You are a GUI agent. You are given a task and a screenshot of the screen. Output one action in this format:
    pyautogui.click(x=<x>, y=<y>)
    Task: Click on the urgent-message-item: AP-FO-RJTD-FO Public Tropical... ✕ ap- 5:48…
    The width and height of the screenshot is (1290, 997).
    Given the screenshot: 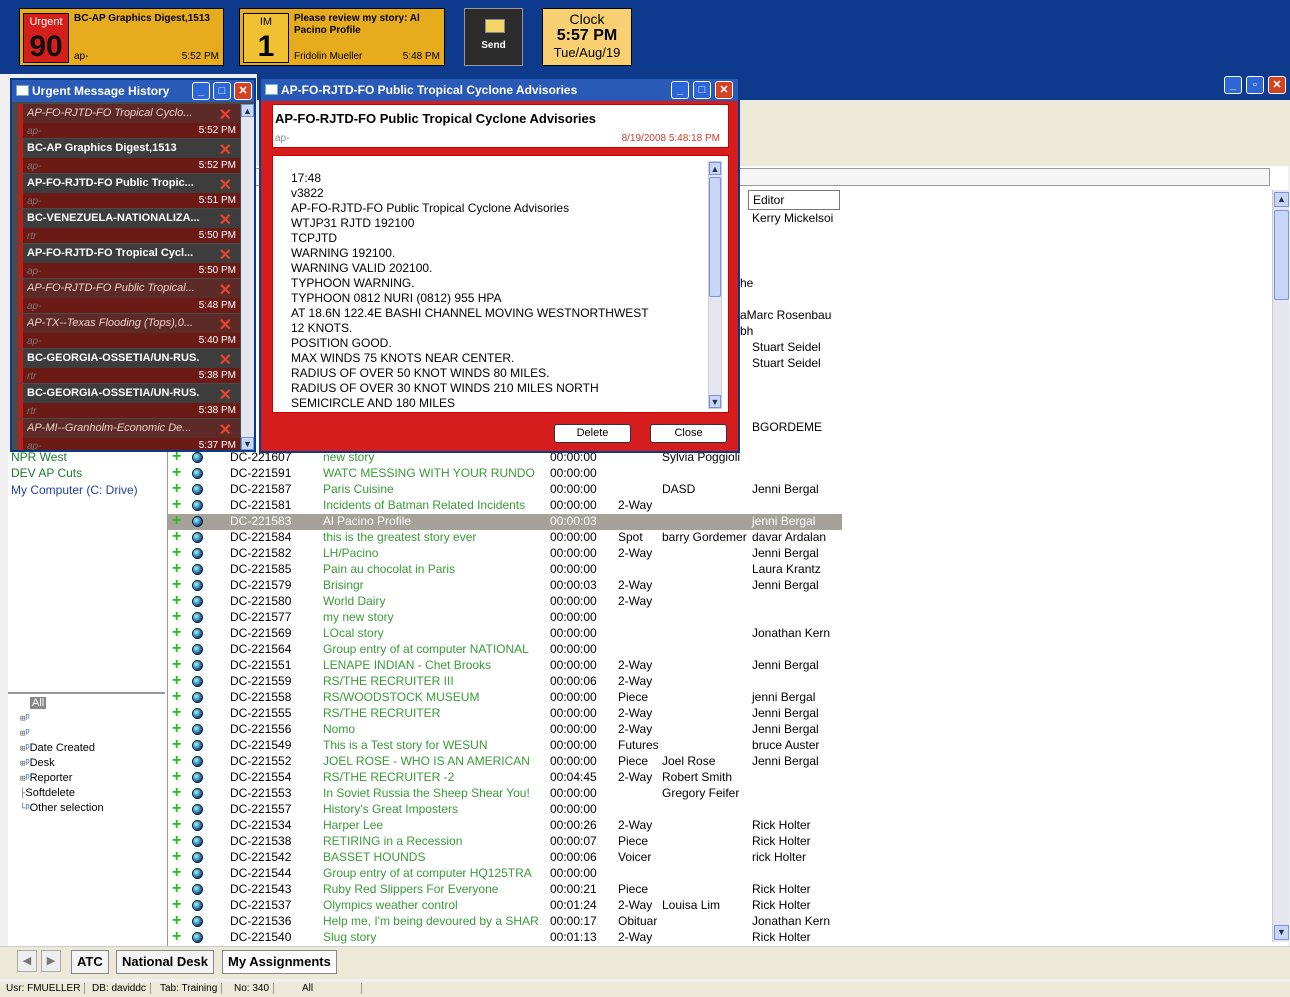 What is the action you would take?
    pyautogui.click(x=129, y=296)
    